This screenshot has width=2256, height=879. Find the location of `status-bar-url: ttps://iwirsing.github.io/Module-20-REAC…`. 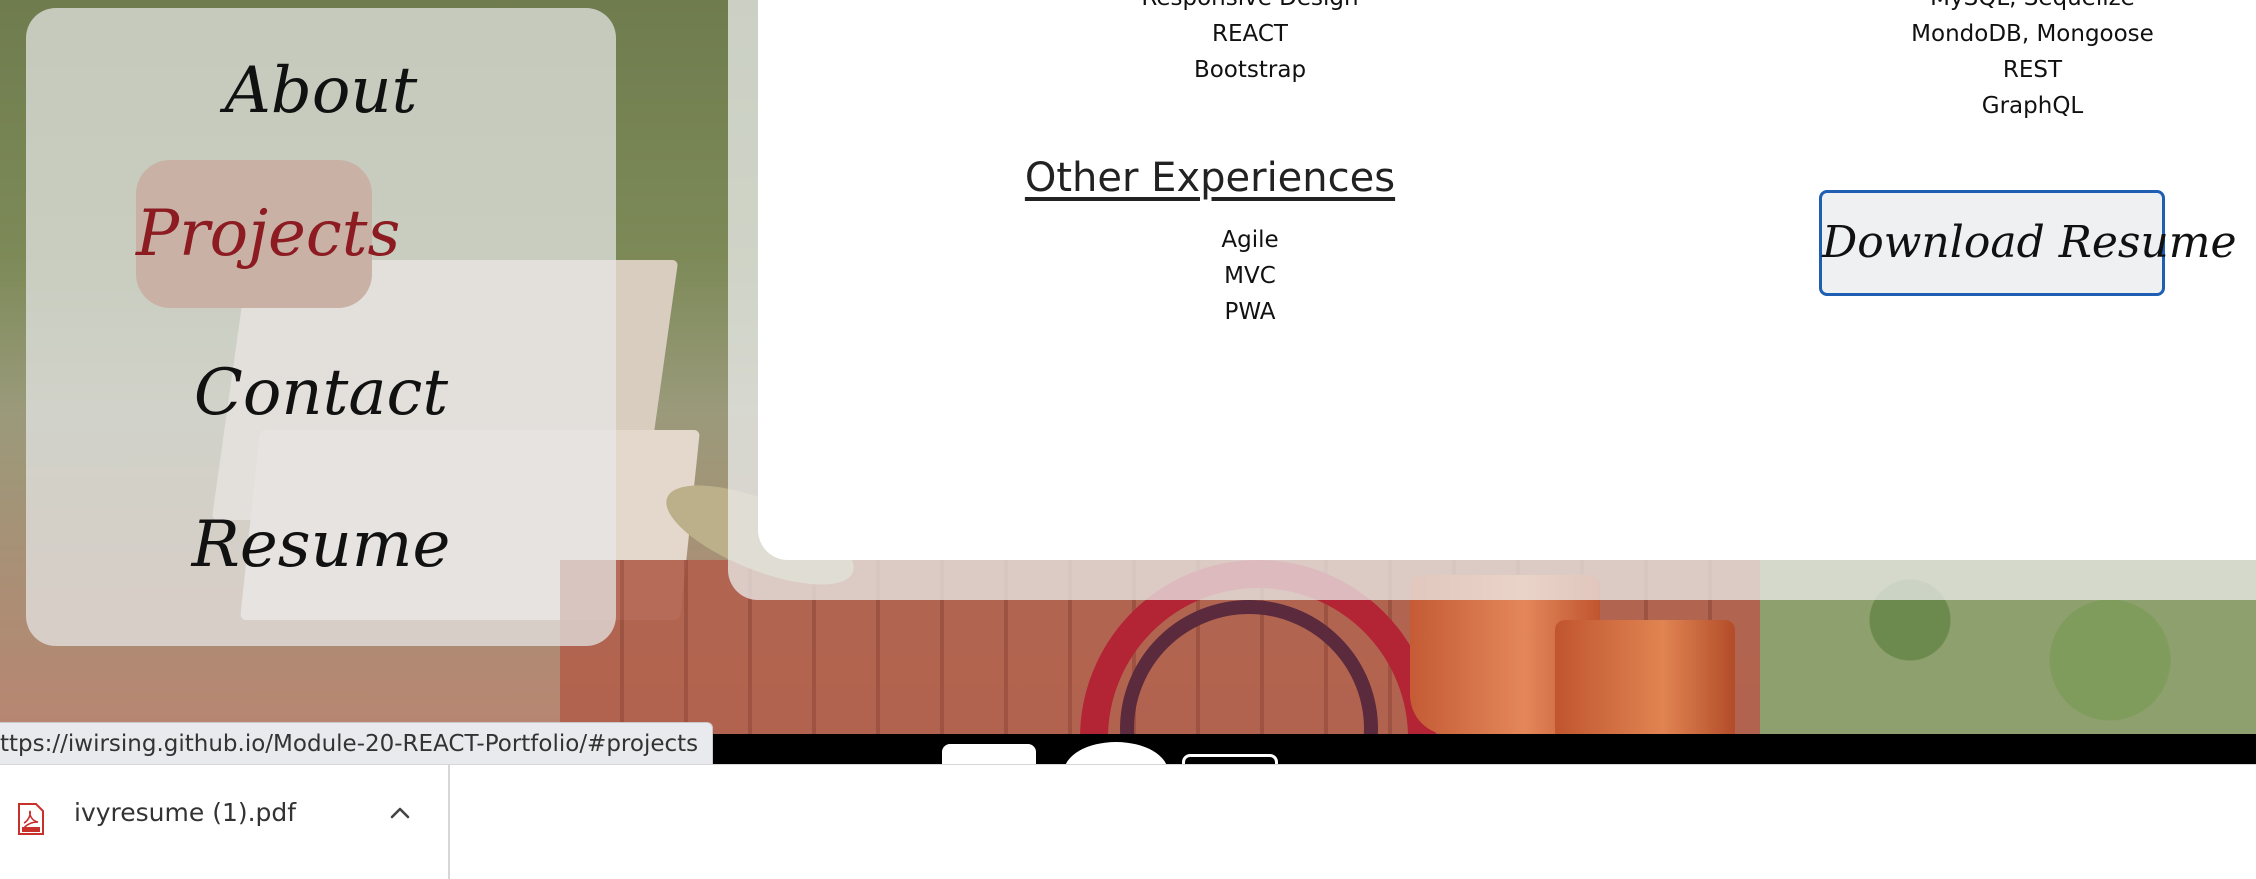

status-bar-url: ttps://iwirsing.github.io/Module-20-REAC… is located at coordinates (357, 744).